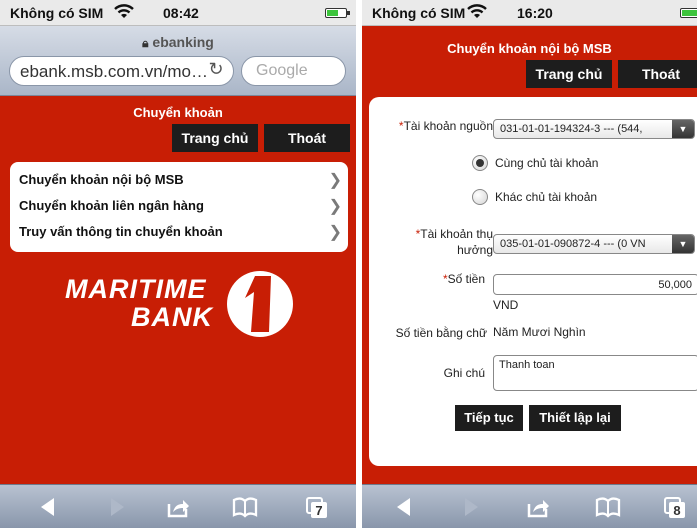 This screenshot has height=528, width=697. Describe the element at coordinates (183, 42) in the screenshot. I see `page-title-text: ebanking` at that location.